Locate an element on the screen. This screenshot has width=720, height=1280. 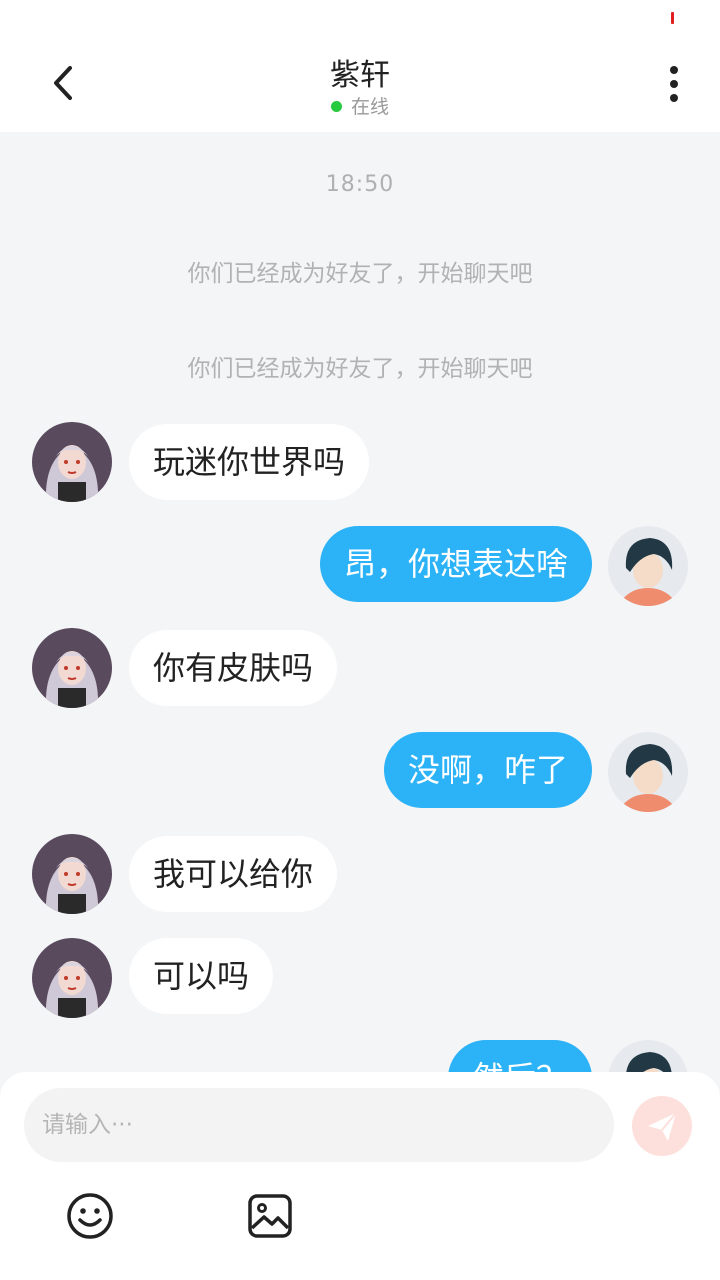
timestamp: 18:50 is located at coordinates (360, 184).